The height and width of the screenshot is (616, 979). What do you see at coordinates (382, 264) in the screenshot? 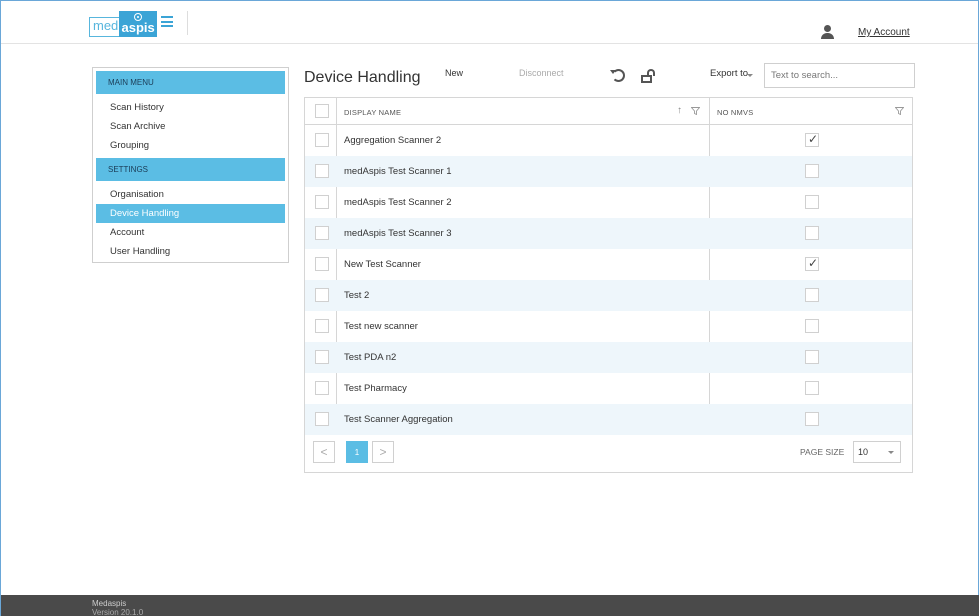
I see `device-display-name: New Test Scanner` at bounding box center [382, 264].